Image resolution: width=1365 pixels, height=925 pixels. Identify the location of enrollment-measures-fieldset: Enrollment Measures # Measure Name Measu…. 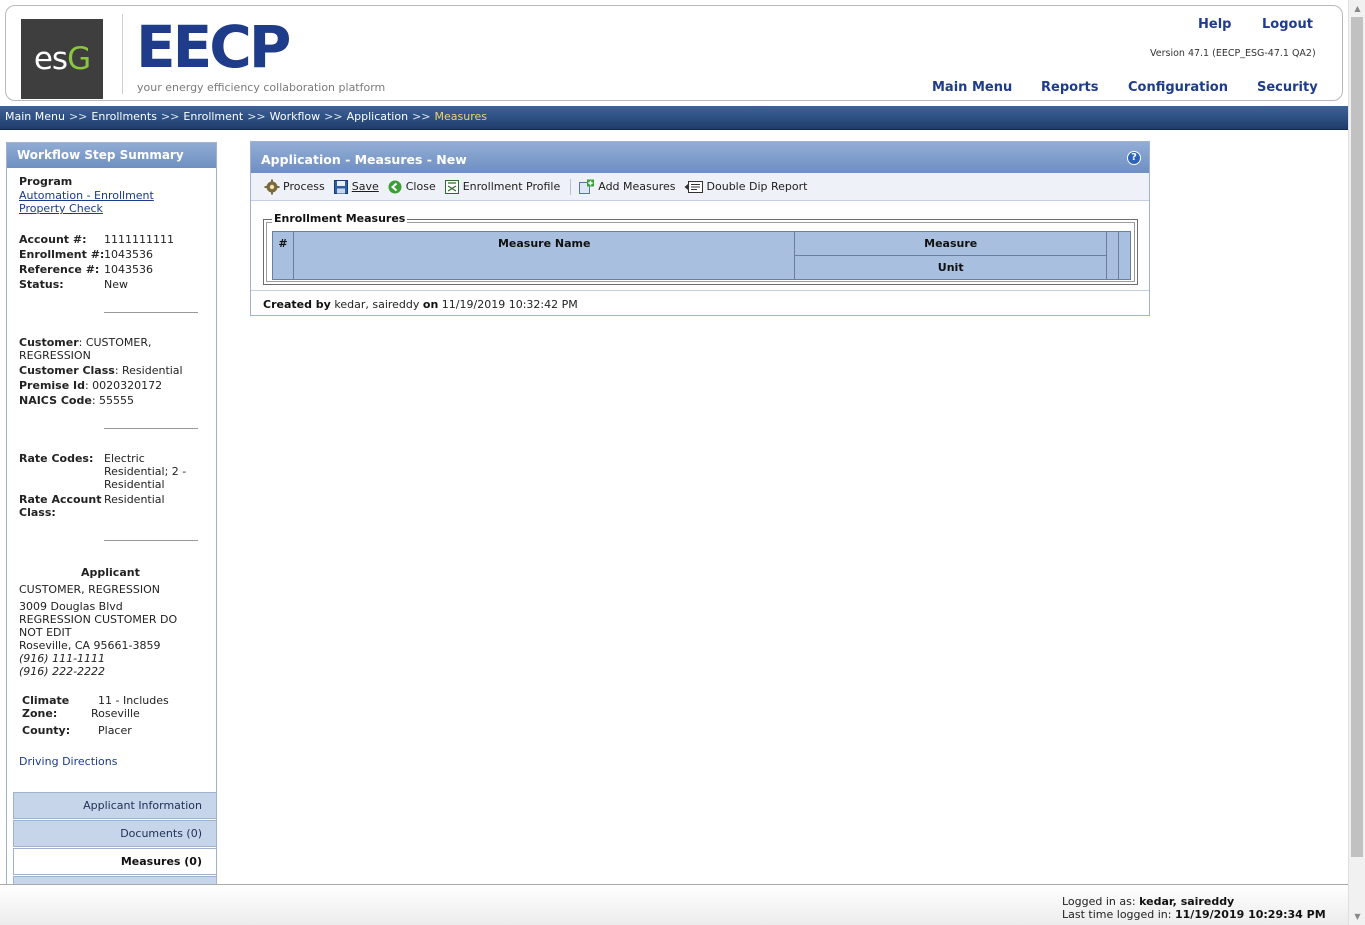
(700, 248).